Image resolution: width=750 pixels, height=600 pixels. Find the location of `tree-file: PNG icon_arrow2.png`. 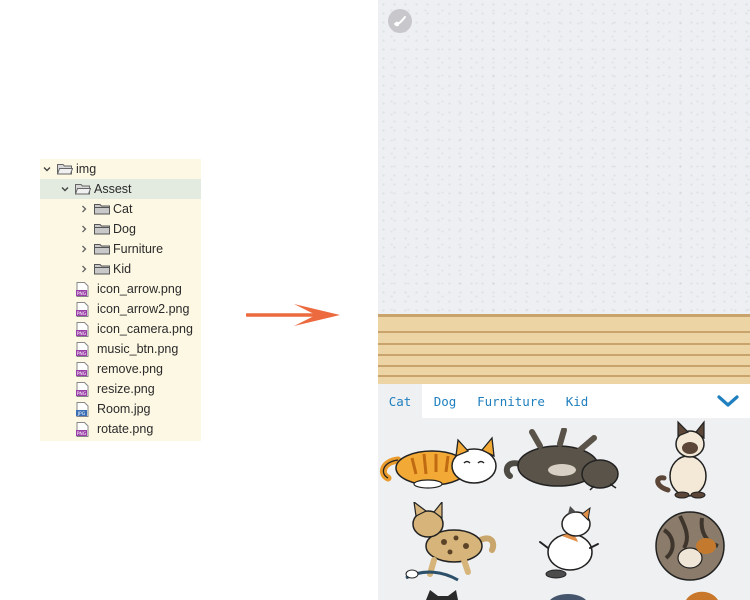

tree-file: PNG icon_arrow2.png is located at coordinates (120, 309).